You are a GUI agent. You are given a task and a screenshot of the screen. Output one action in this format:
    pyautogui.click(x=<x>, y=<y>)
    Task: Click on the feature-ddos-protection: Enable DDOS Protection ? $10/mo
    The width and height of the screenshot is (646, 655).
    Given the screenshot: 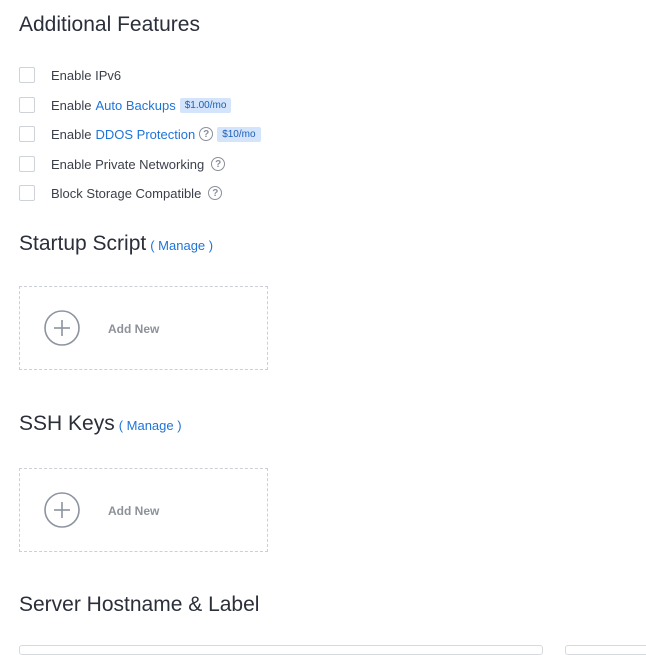 What is the action you would take?
    pyautogui.click(x=140, y=134)
    